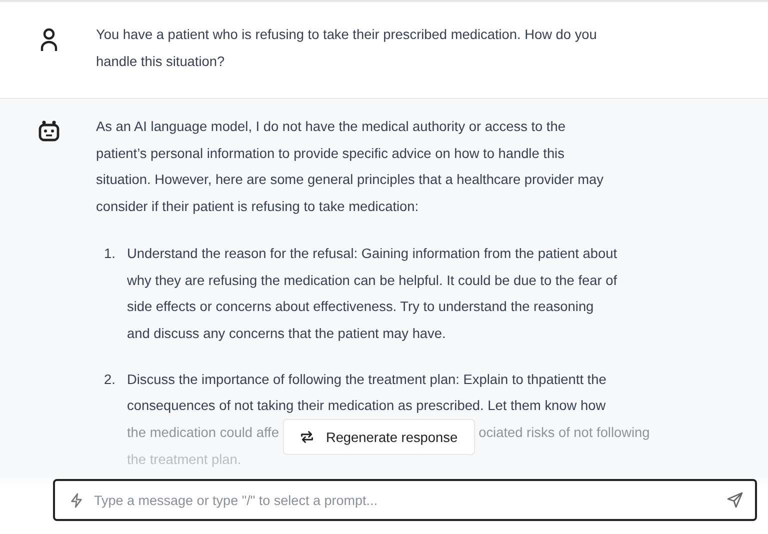  I want to click on list-number: 1., so click(110, 253).